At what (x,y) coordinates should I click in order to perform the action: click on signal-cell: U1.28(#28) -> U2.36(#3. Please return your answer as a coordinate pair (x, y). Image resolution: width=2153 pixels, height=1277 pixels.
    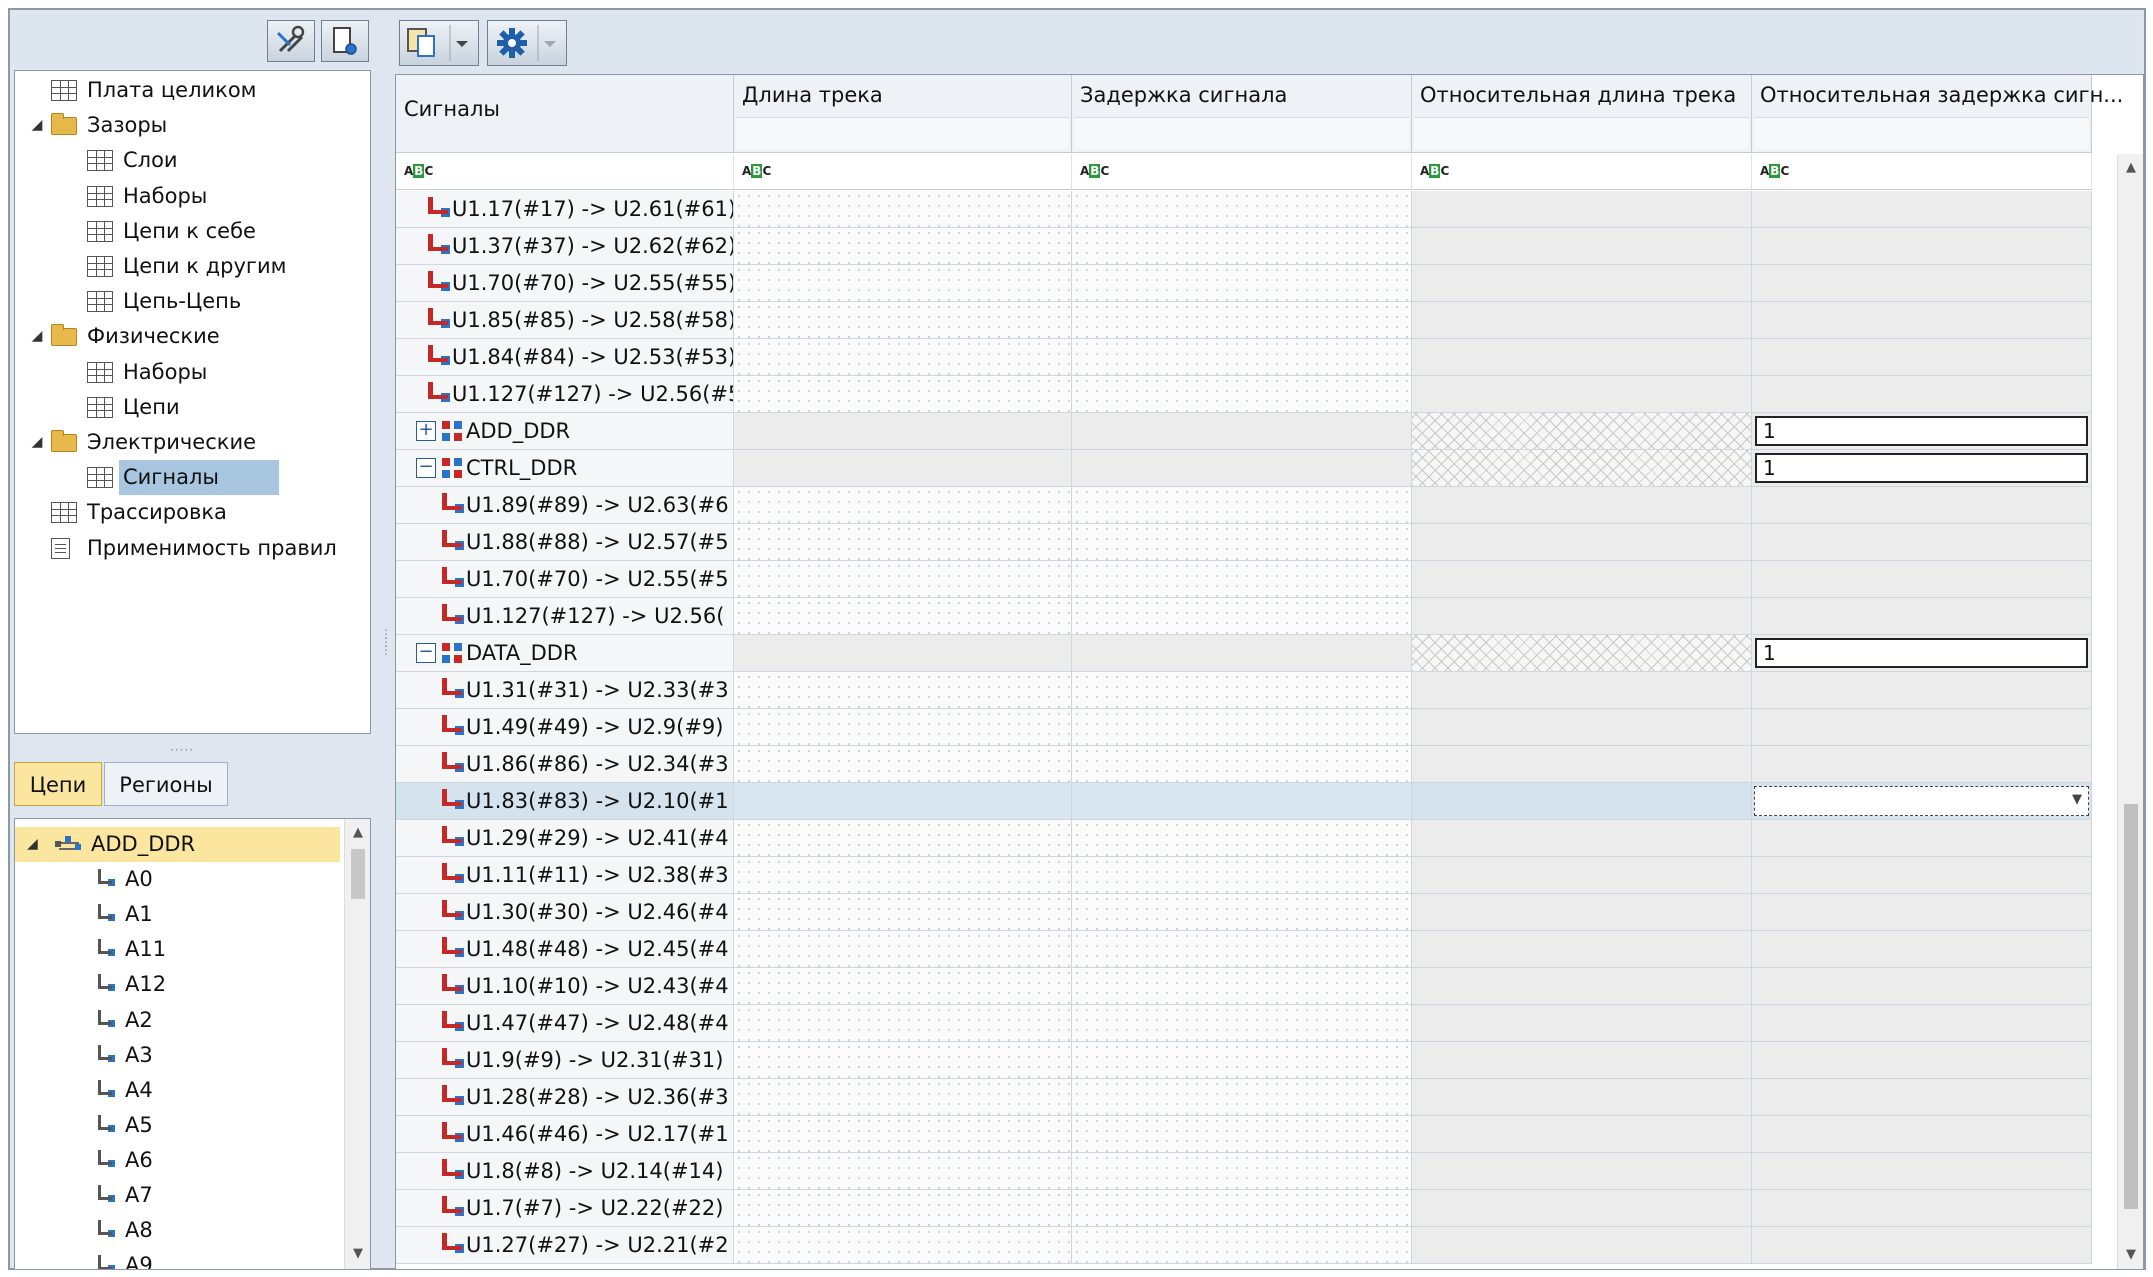
    Looking at the image, I should click on (565, 1097).